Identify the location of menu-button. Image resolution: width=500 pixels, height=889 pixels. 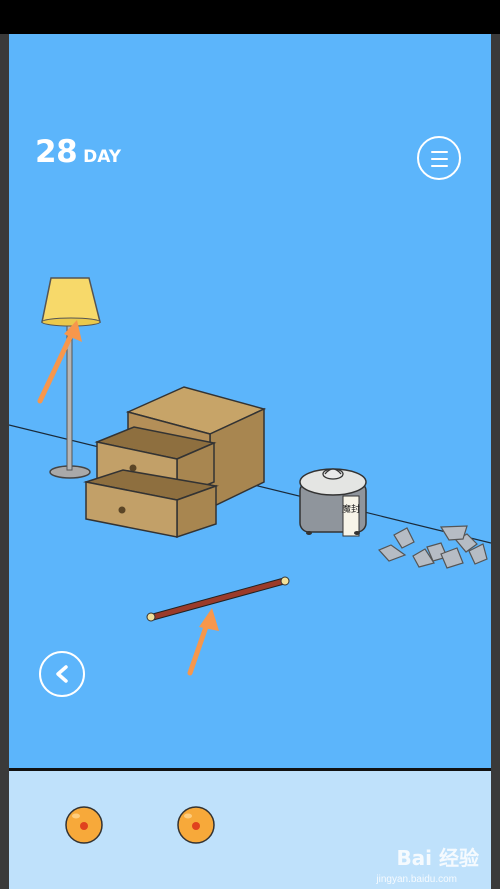
(439, 158).